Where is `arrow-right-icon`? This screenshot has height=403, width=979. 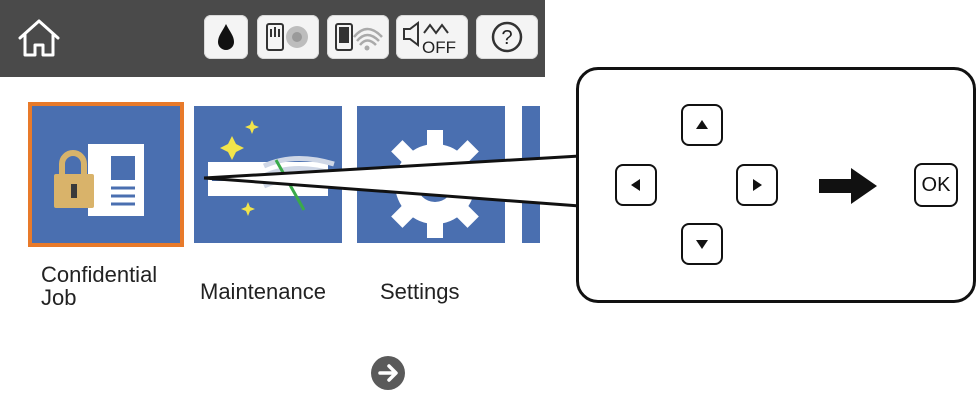
arrow-right-icon is located at coordinates (848, 186).